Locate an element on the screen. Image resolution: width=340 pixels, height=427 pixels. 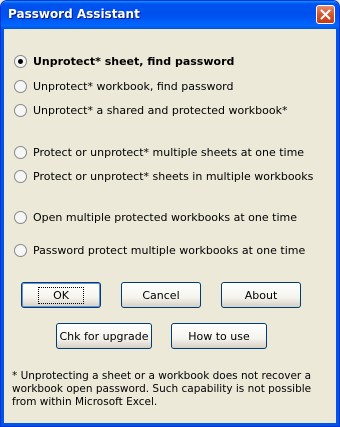
radio-multiple-sheets is located at coordinates (20, 152).